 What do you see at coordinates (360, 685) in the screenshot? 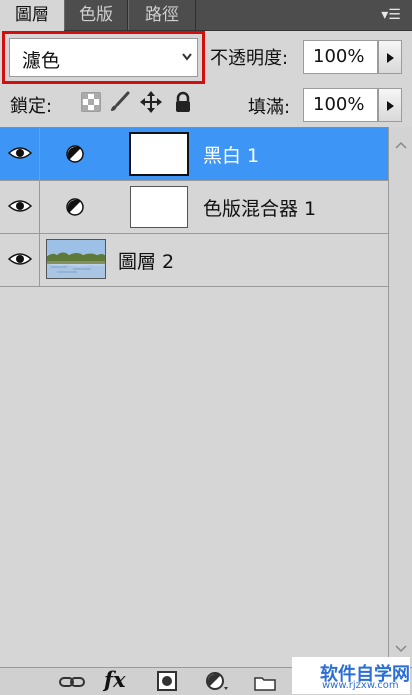
I see `watermark-url: www.rjzxw.com` at bounding box center [360, 685].